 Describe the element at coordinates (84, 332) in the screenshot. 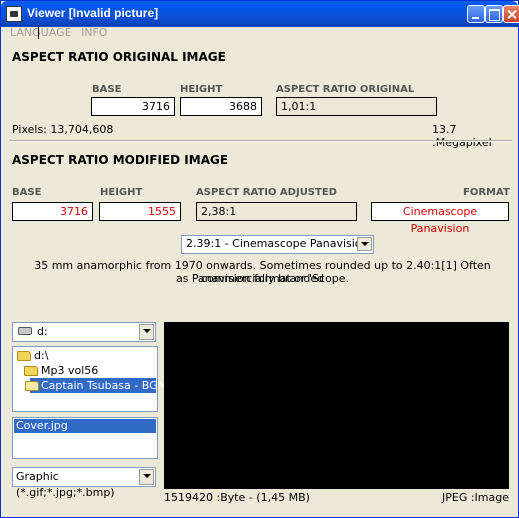

I see `drive-select: d:` at that location.